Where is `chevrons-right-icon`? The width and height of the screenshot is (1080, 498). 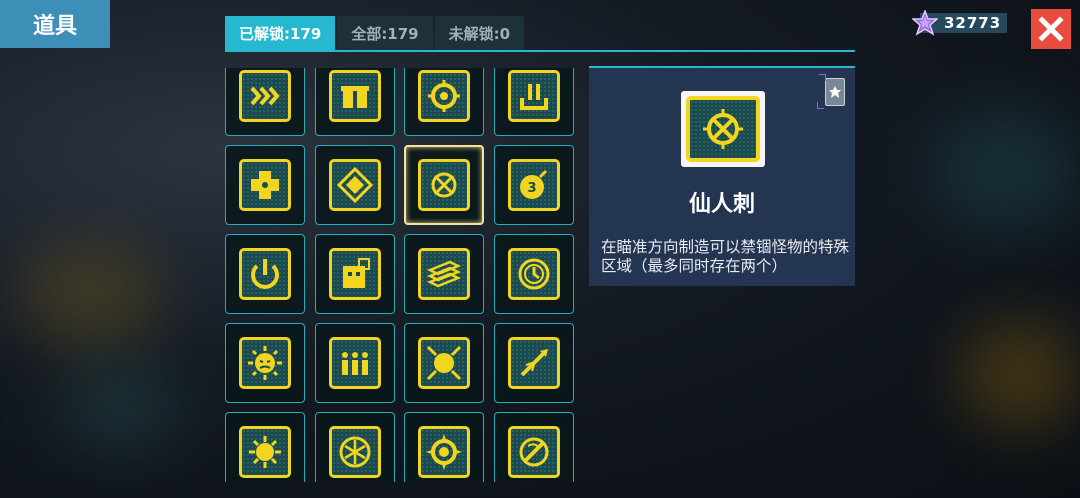 chevrons-right-icon is located at coordinates (265, 96).